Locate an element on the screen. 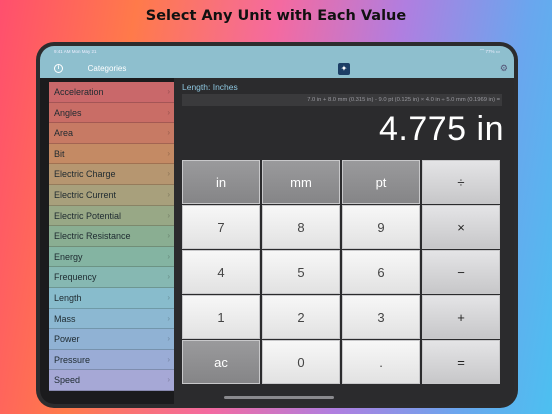 The width and height of the screenshot is (552, 414). sidebar-item-power: Power › is located at coordinates (111, 339).